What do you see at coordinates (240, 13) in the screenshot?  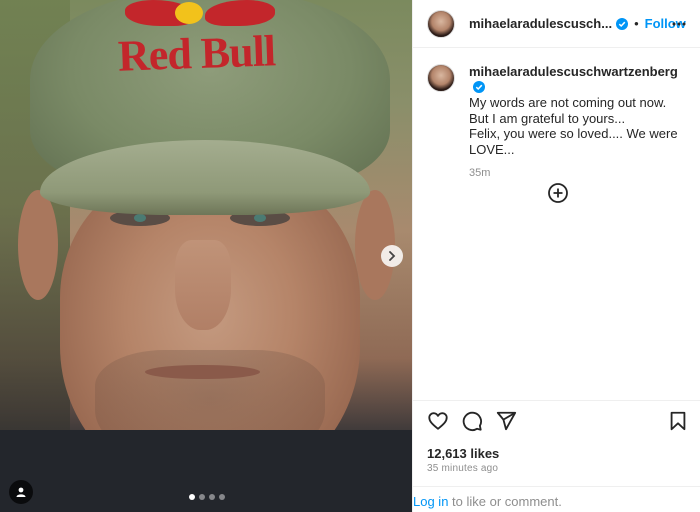 I see `cap-logo-bull-right` at bounding box center [240, 13].